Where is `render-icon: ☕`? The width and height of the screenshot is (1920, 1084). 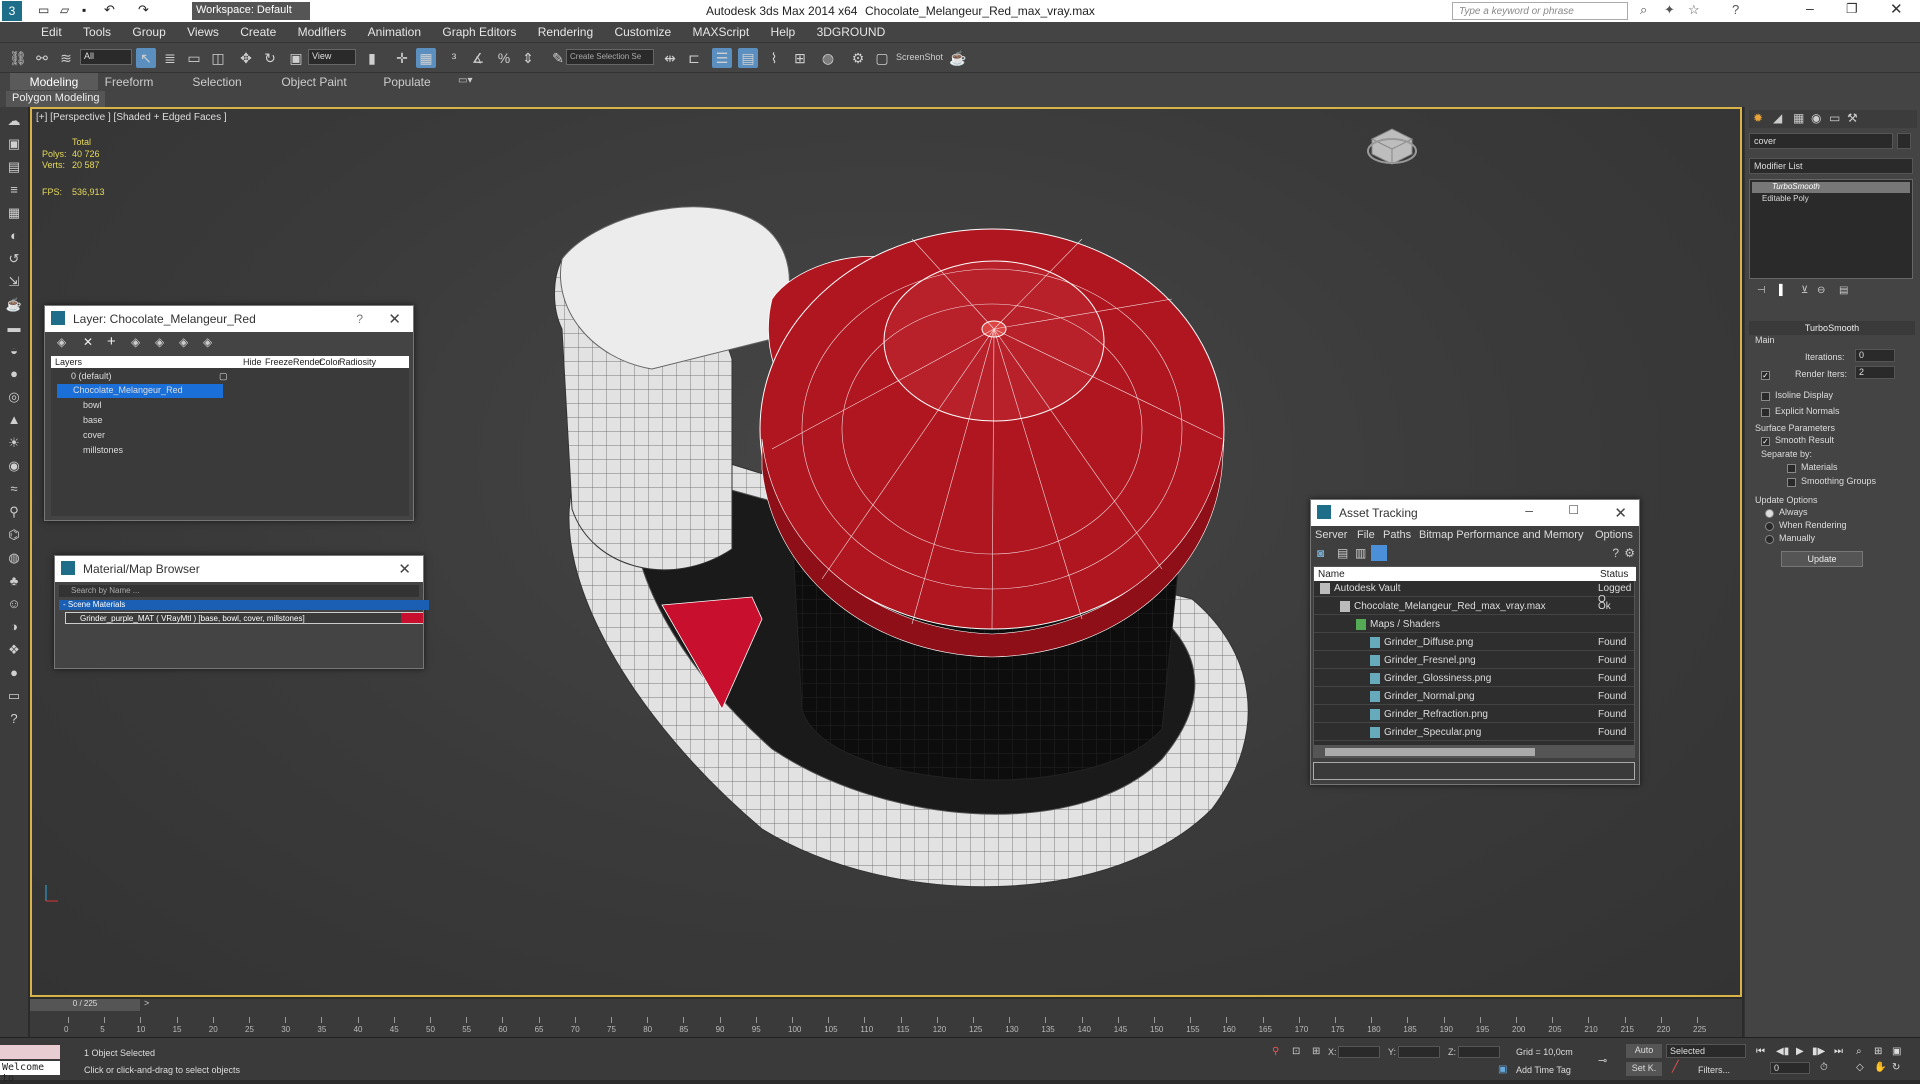
render-icon: ☕ is located at coordinates (958, 58).